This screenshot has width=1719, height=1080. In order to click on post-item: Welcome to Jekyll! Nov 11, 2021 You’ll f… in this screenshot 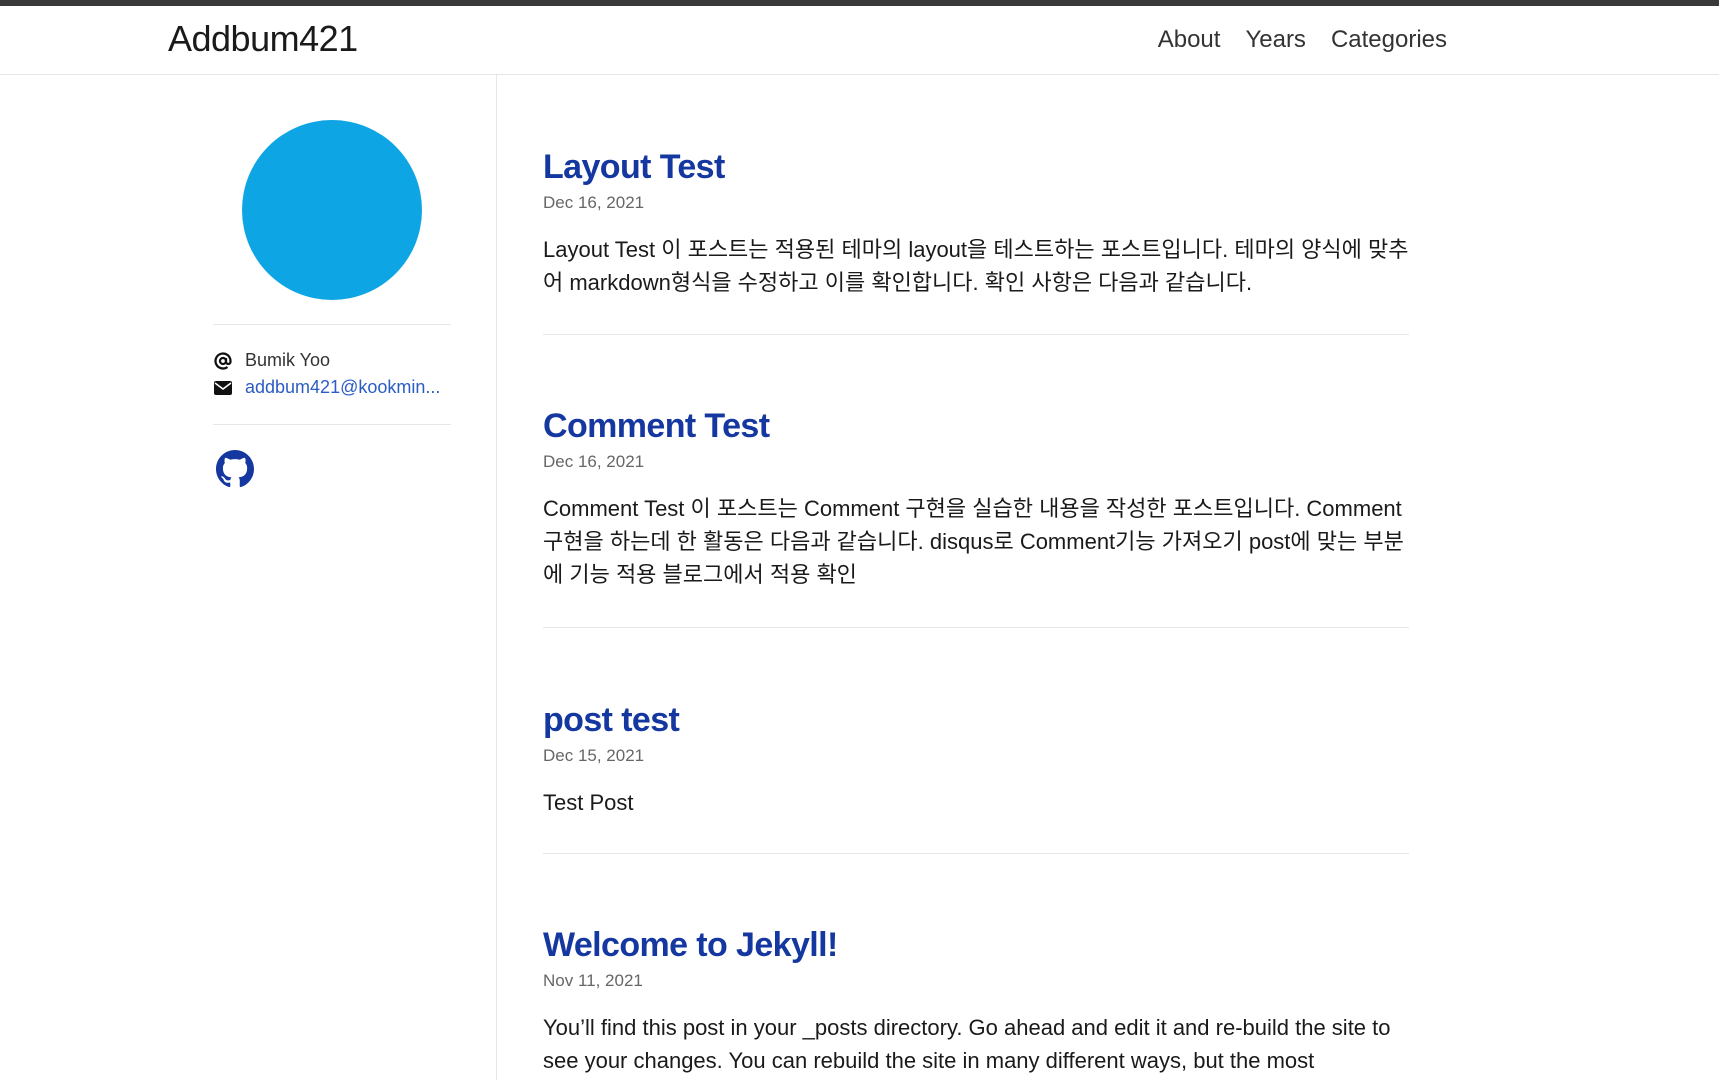, I will do `click(976, 1001)`.